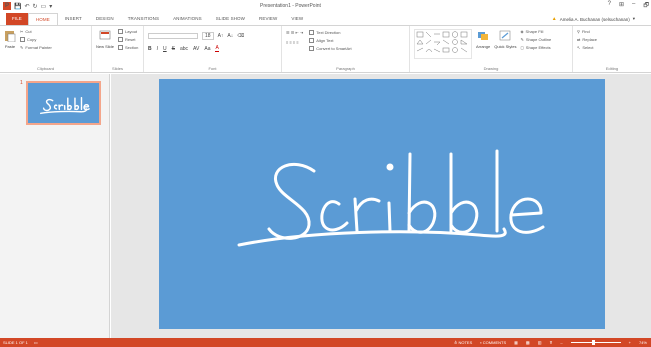 This screenshot has height=347, width=651. I want to click on quick-styles-icon, so click(505, 35).